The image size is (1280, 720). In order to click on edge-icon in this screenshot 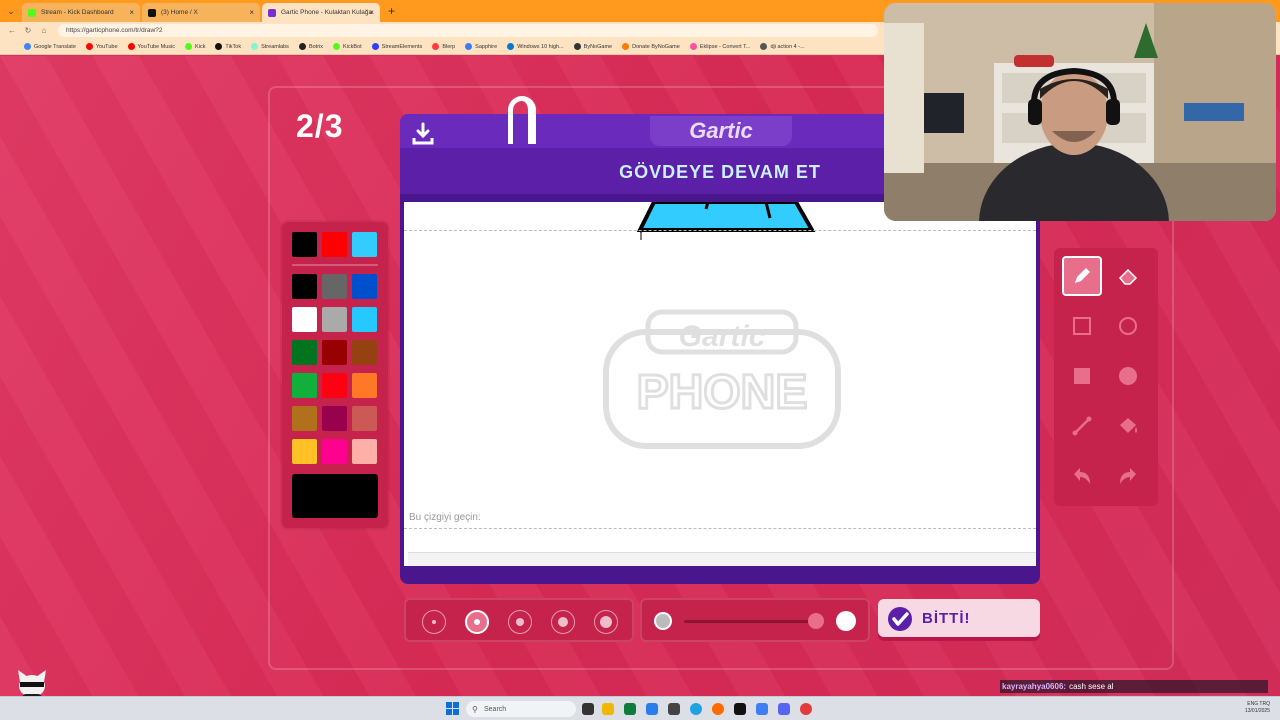, I will do `click(696, 709)`.